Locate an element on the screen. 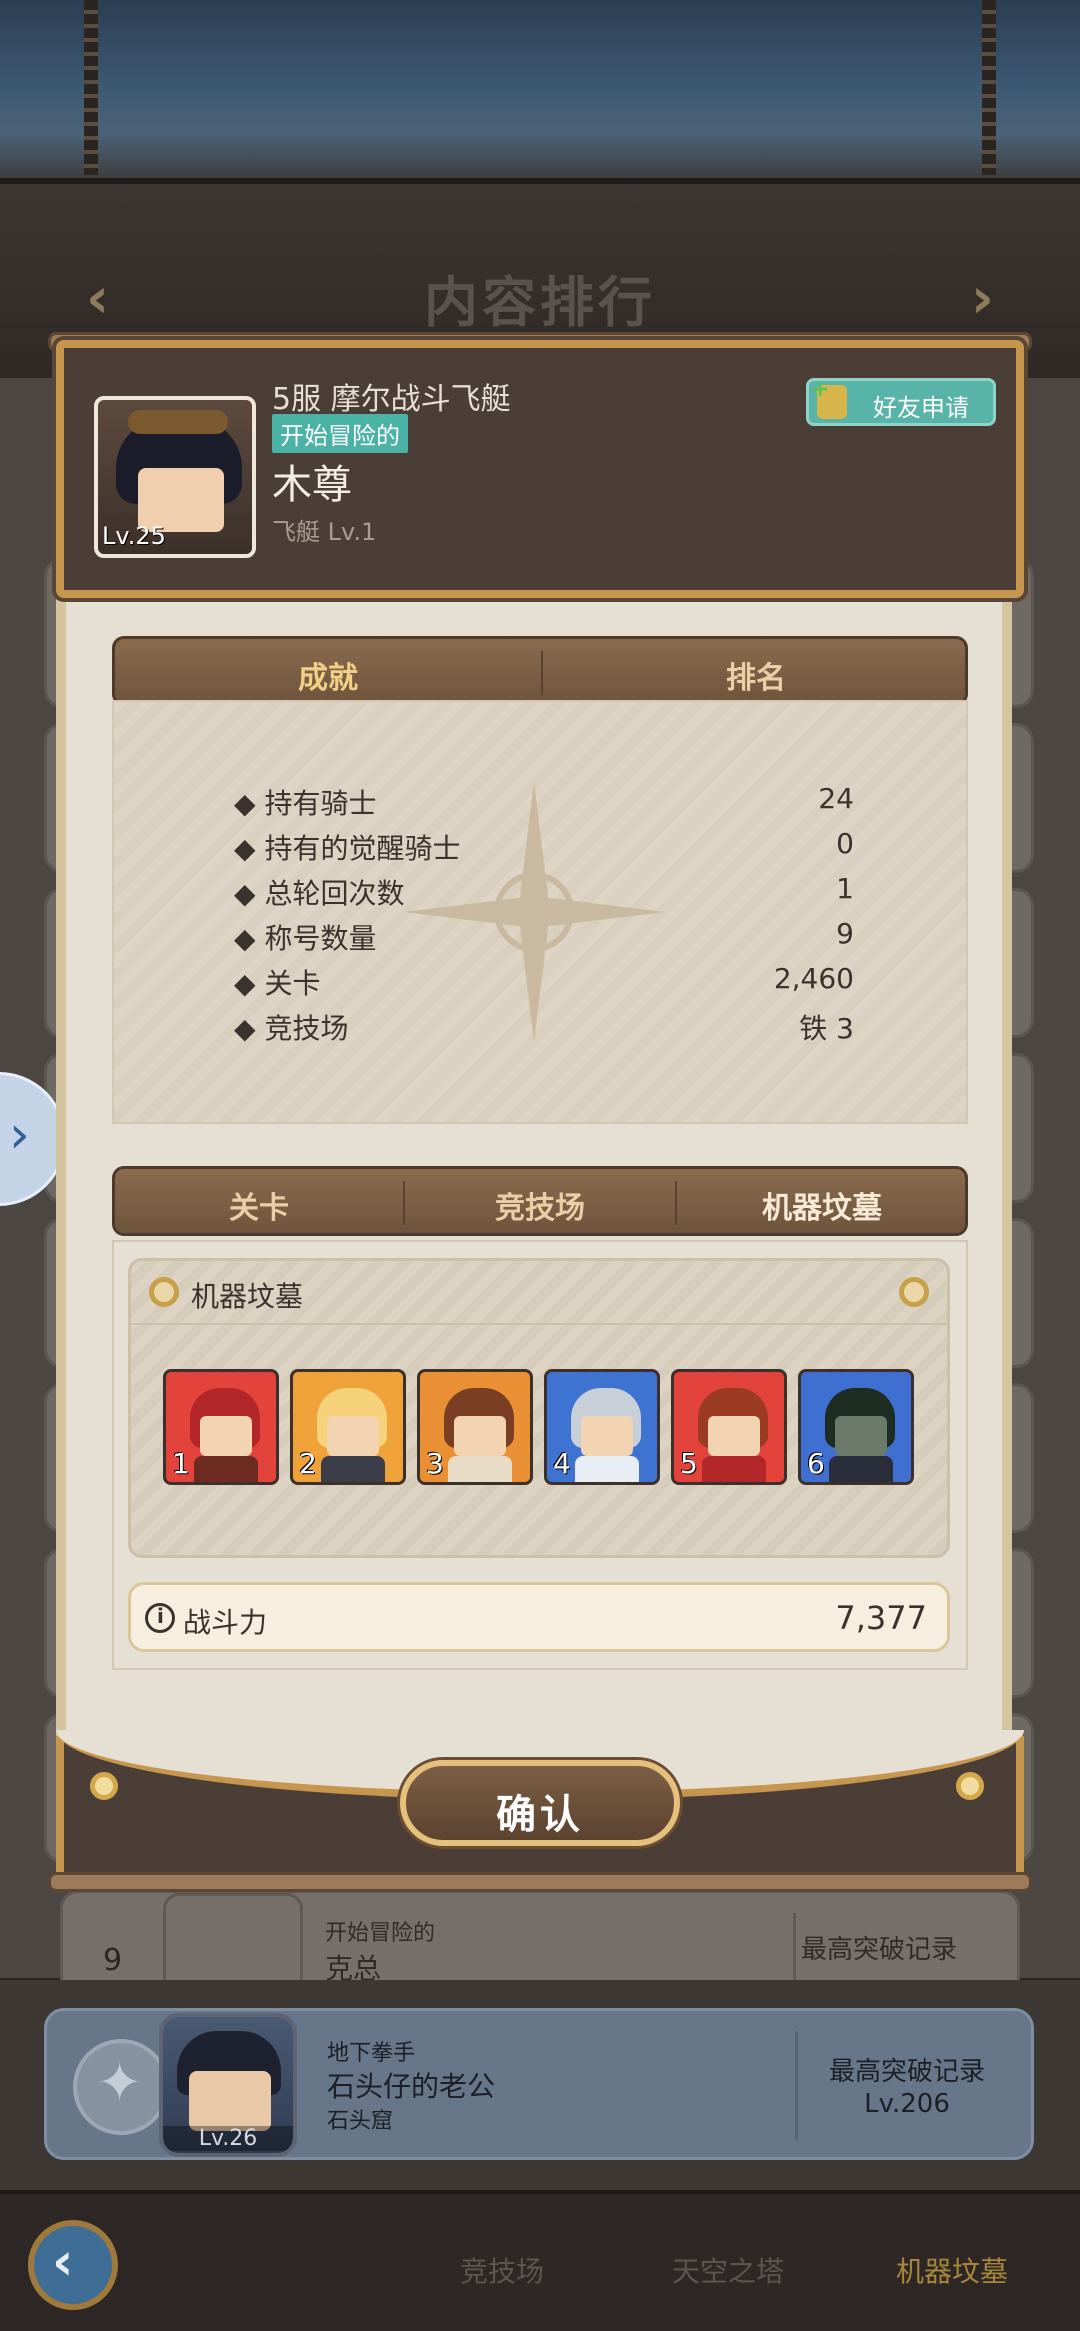  sky-background is located at coordinates (540, 95).